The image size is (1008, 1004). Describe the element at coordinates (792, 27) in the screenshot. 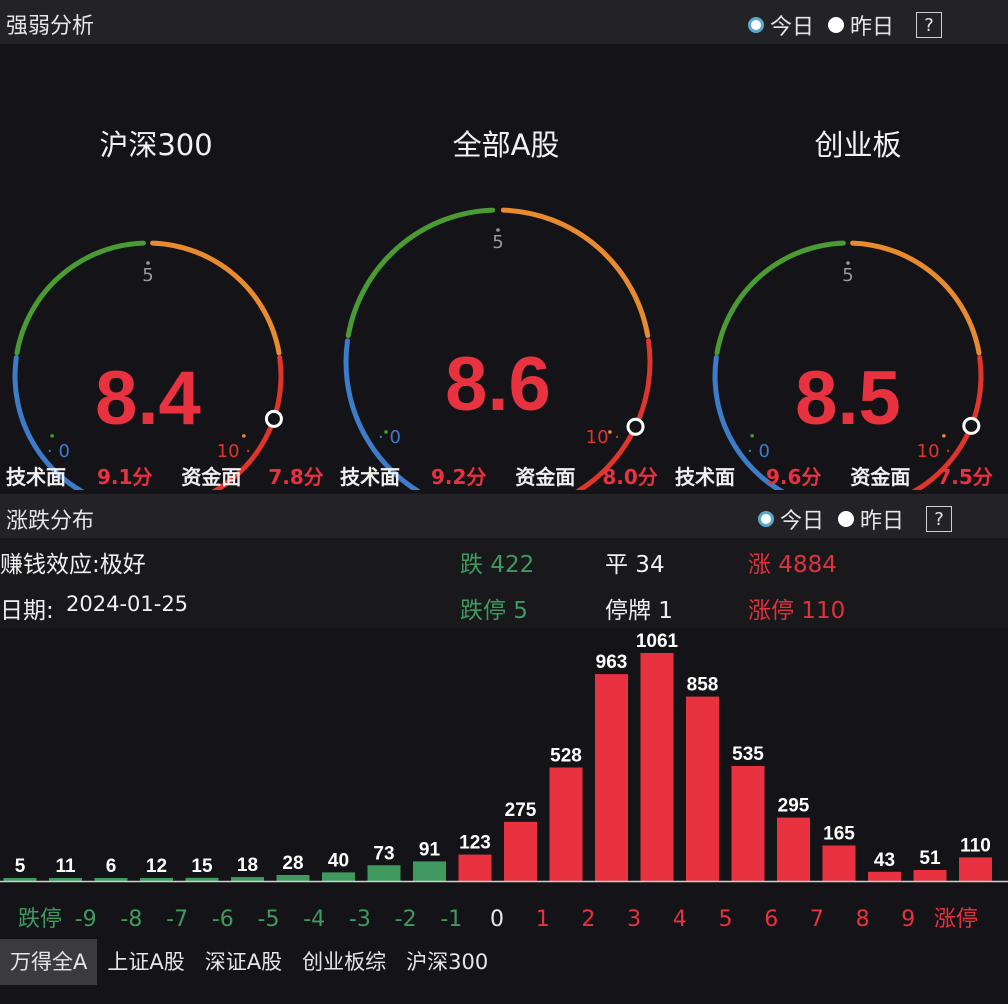

I see `radio-today-label: 今日` at that location.